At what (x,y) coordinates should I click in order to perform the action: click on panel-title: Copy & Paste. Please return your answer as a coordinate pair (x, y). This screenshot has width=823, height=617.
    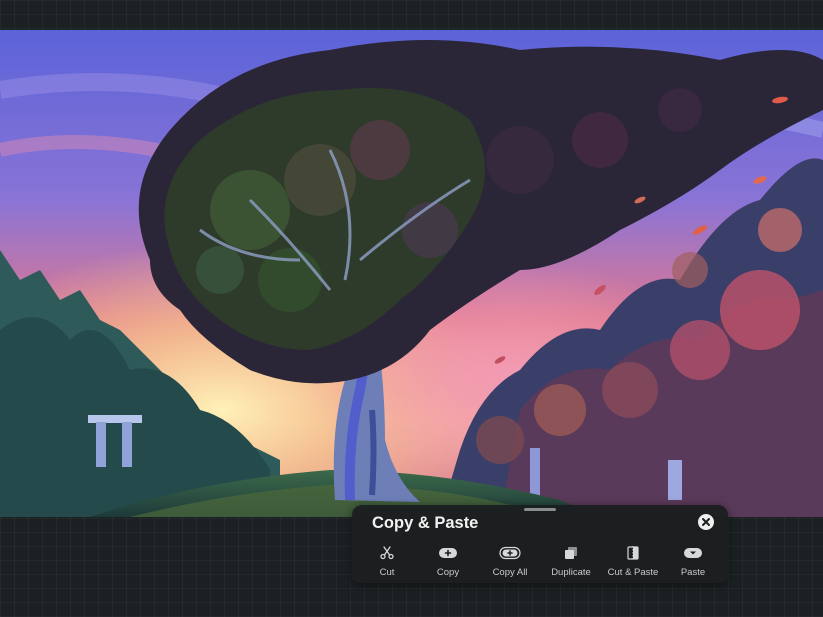
    Looking at the image, I should click on (425, 523).